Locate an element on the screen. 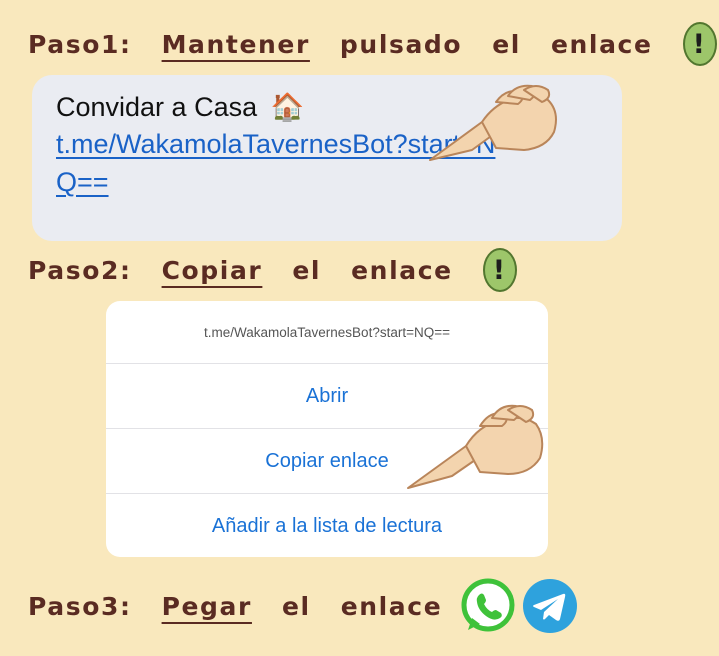  telegram-icon is located at coordinates (550, 606).